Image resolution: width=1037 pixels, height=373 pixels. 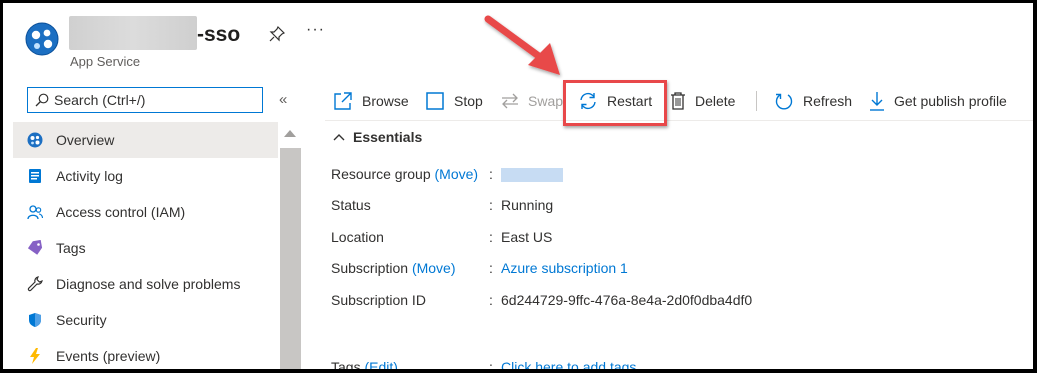 I want to click on annotation-arrow-icon, so click(x=522, y=45).